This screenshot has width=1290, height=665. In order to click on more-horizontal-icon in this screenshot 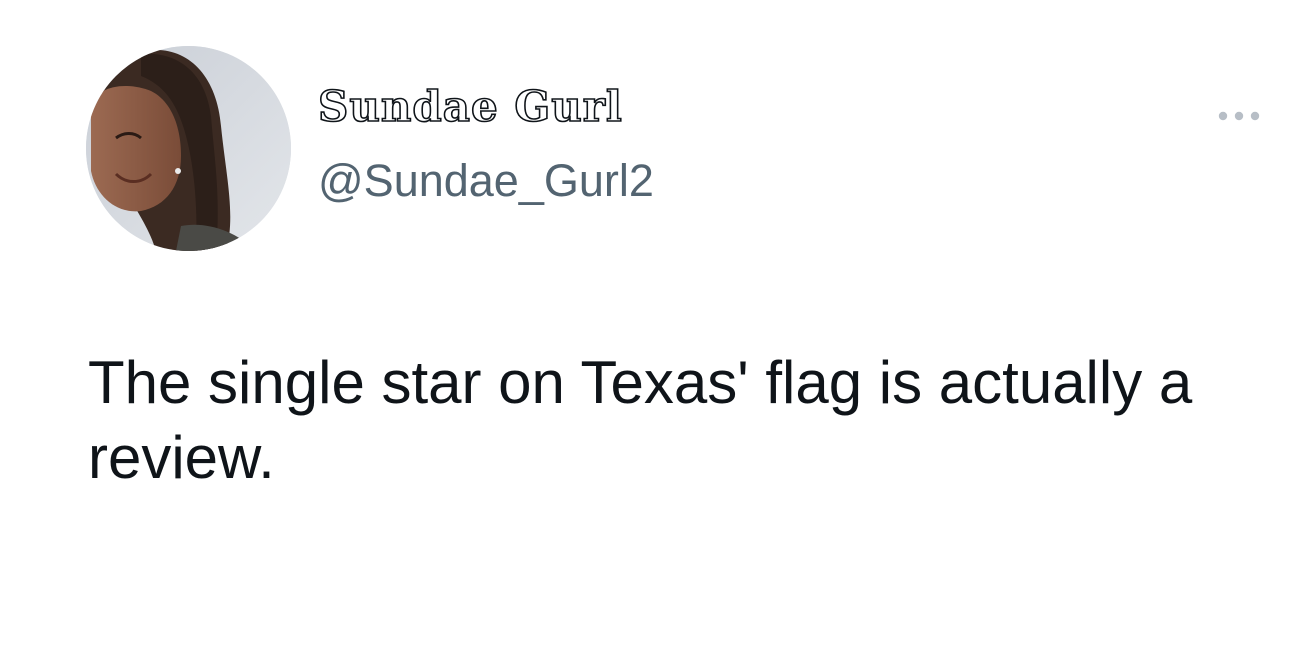, I will do `click(1239, 116)`.